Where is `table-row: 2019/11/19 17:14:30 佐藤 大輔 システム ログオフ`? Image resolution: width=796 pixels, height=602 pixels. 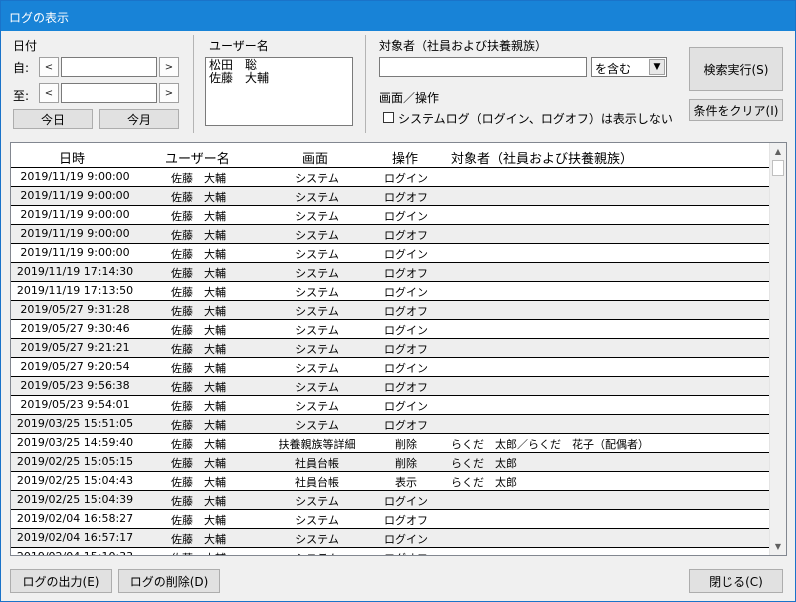
table-row: 2019/11/19 17:14:30 佐藤 大輔 システム ログオフ is located at coordinates (391, 271).